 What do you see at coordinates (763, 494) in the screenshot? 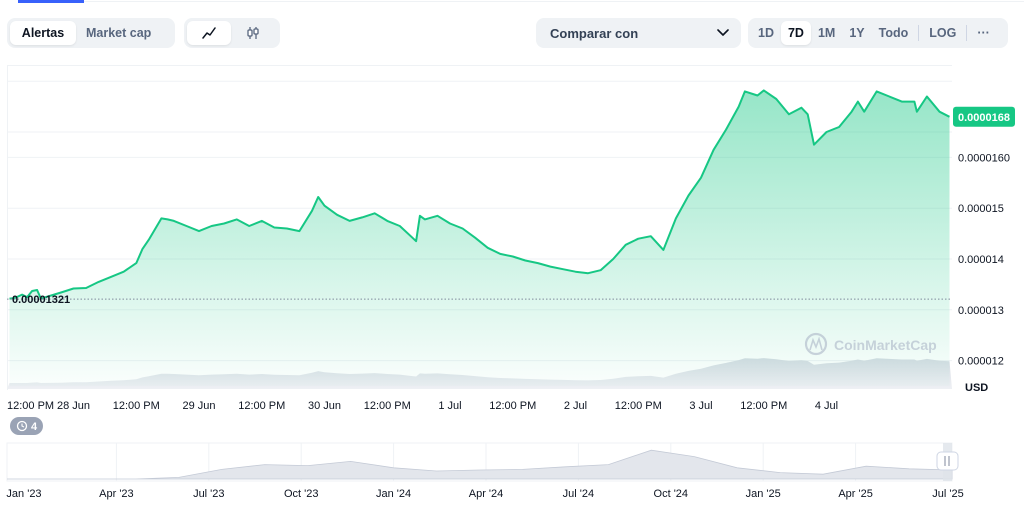
I see `slider-label: Jan '25` at bounding box center [763, 494].